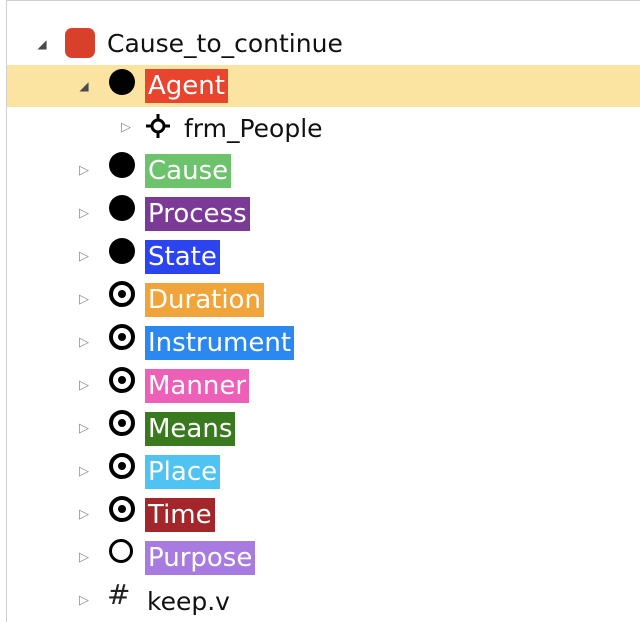  Describe the element at coordinates (186, 86) in the screenshot. I see `fe-label-agent: Agent` at that location.